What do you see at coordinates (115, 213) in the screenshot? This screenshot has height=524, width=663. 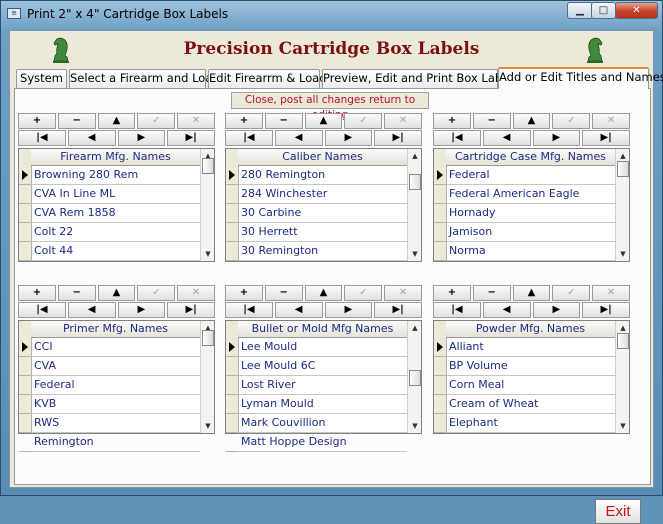 I see `name-cell: CVA Rem 1858` at bounding box center [115, 213].